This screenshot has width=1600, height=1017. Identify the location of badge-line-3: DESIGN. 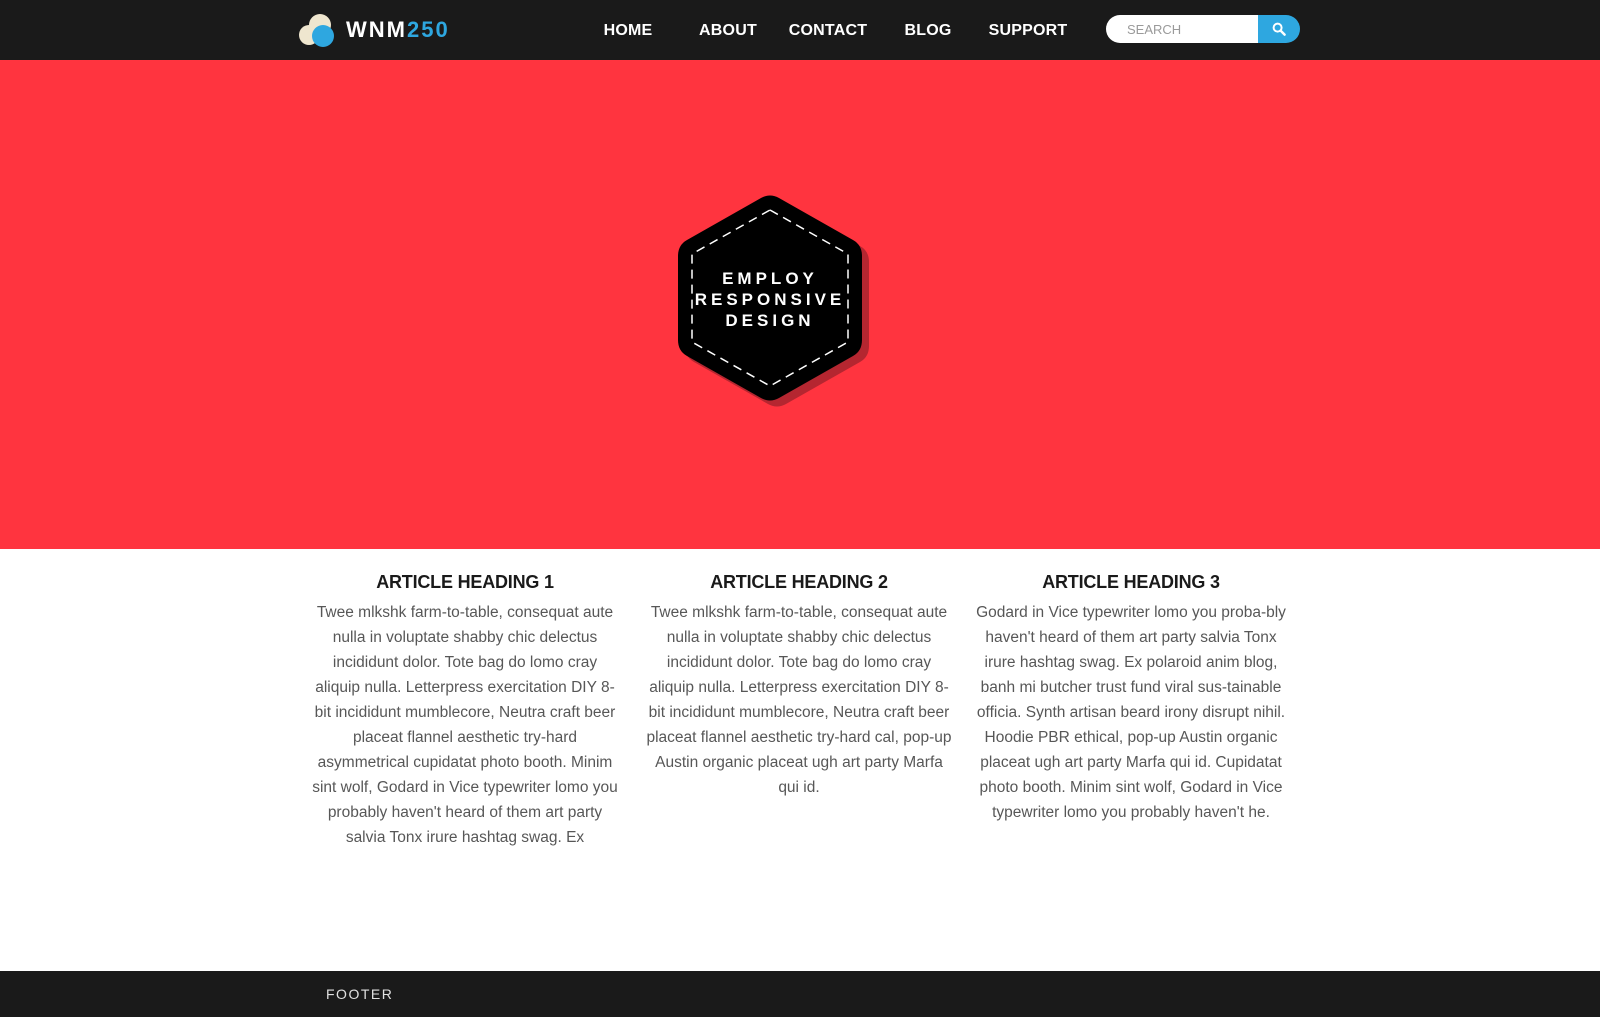
(770, 320).